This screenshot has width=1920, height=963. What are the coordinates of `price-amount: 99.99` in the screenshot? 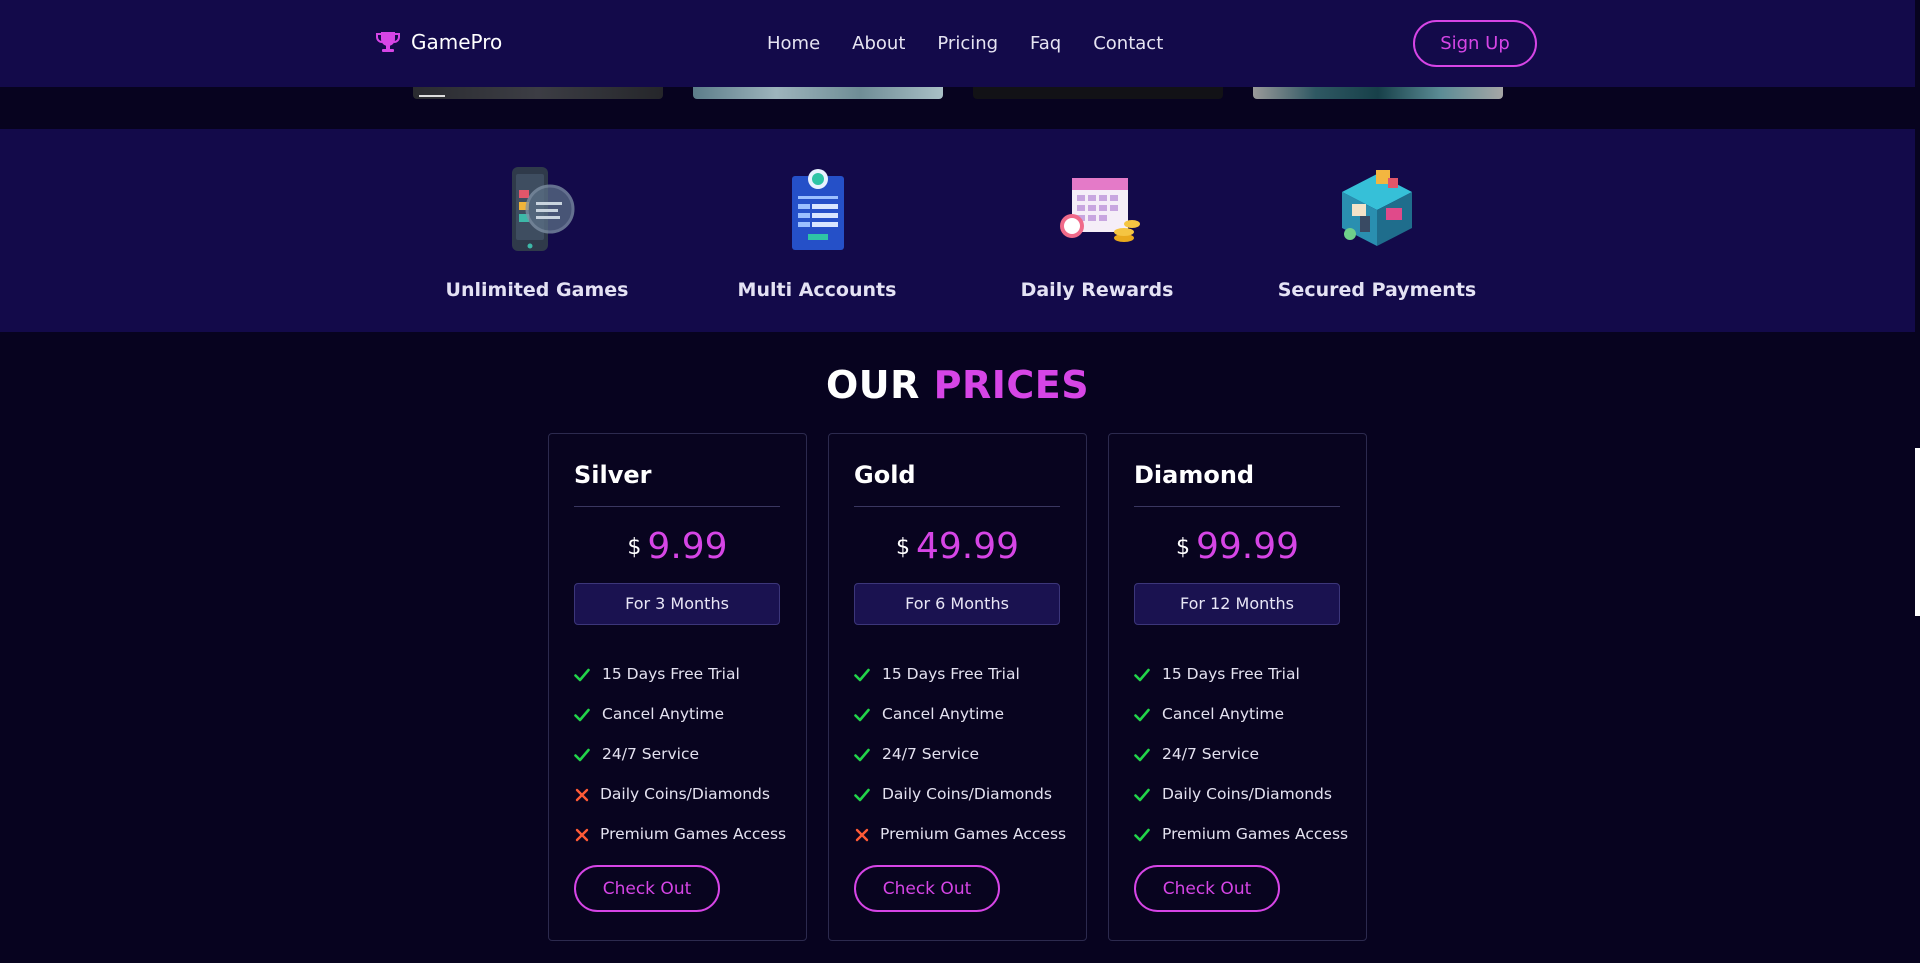 It's located at (1247, 546).